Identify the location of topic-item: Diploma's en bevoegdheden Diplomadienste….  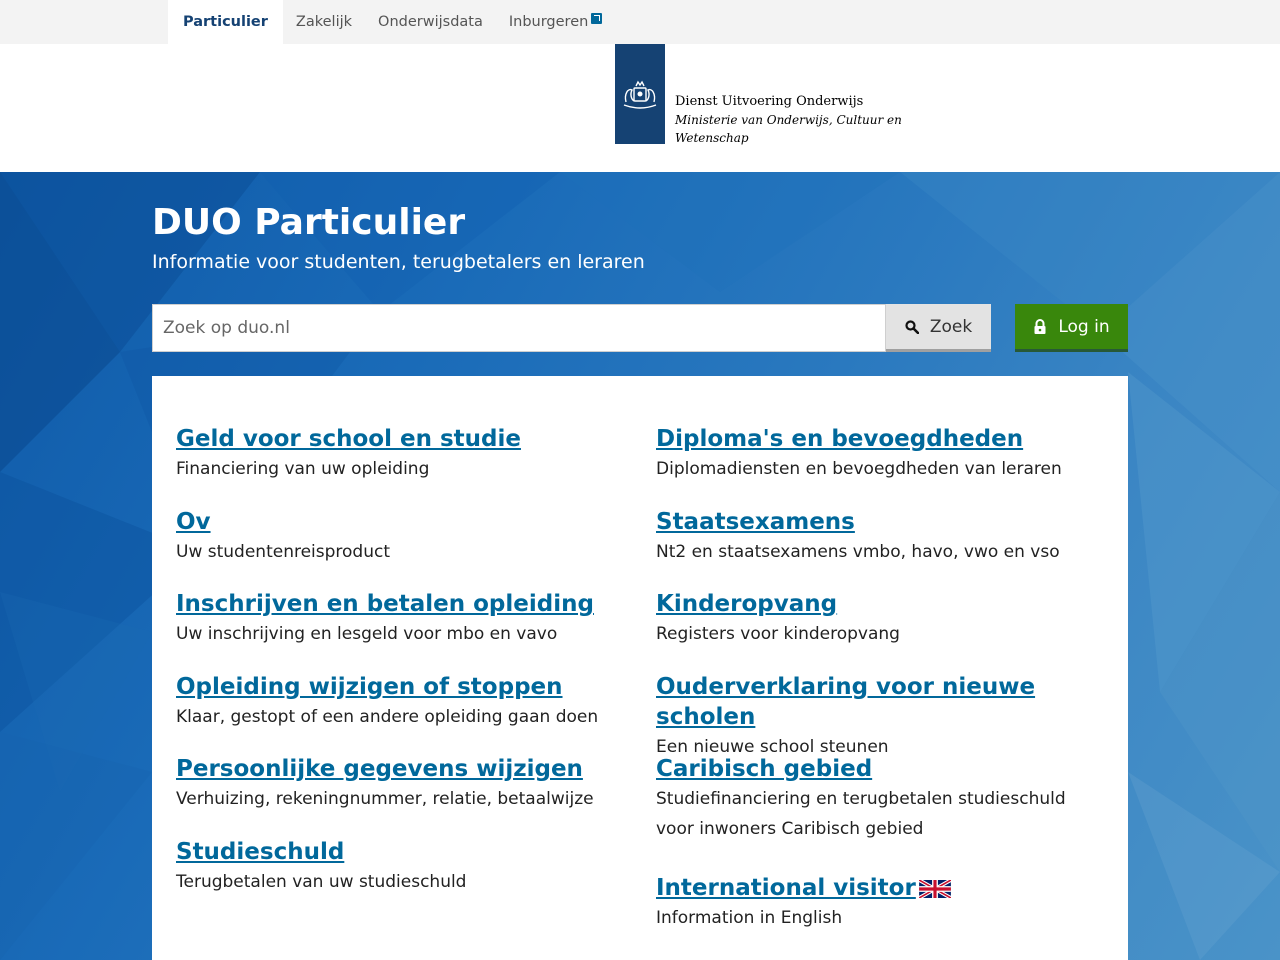
(881, 465).